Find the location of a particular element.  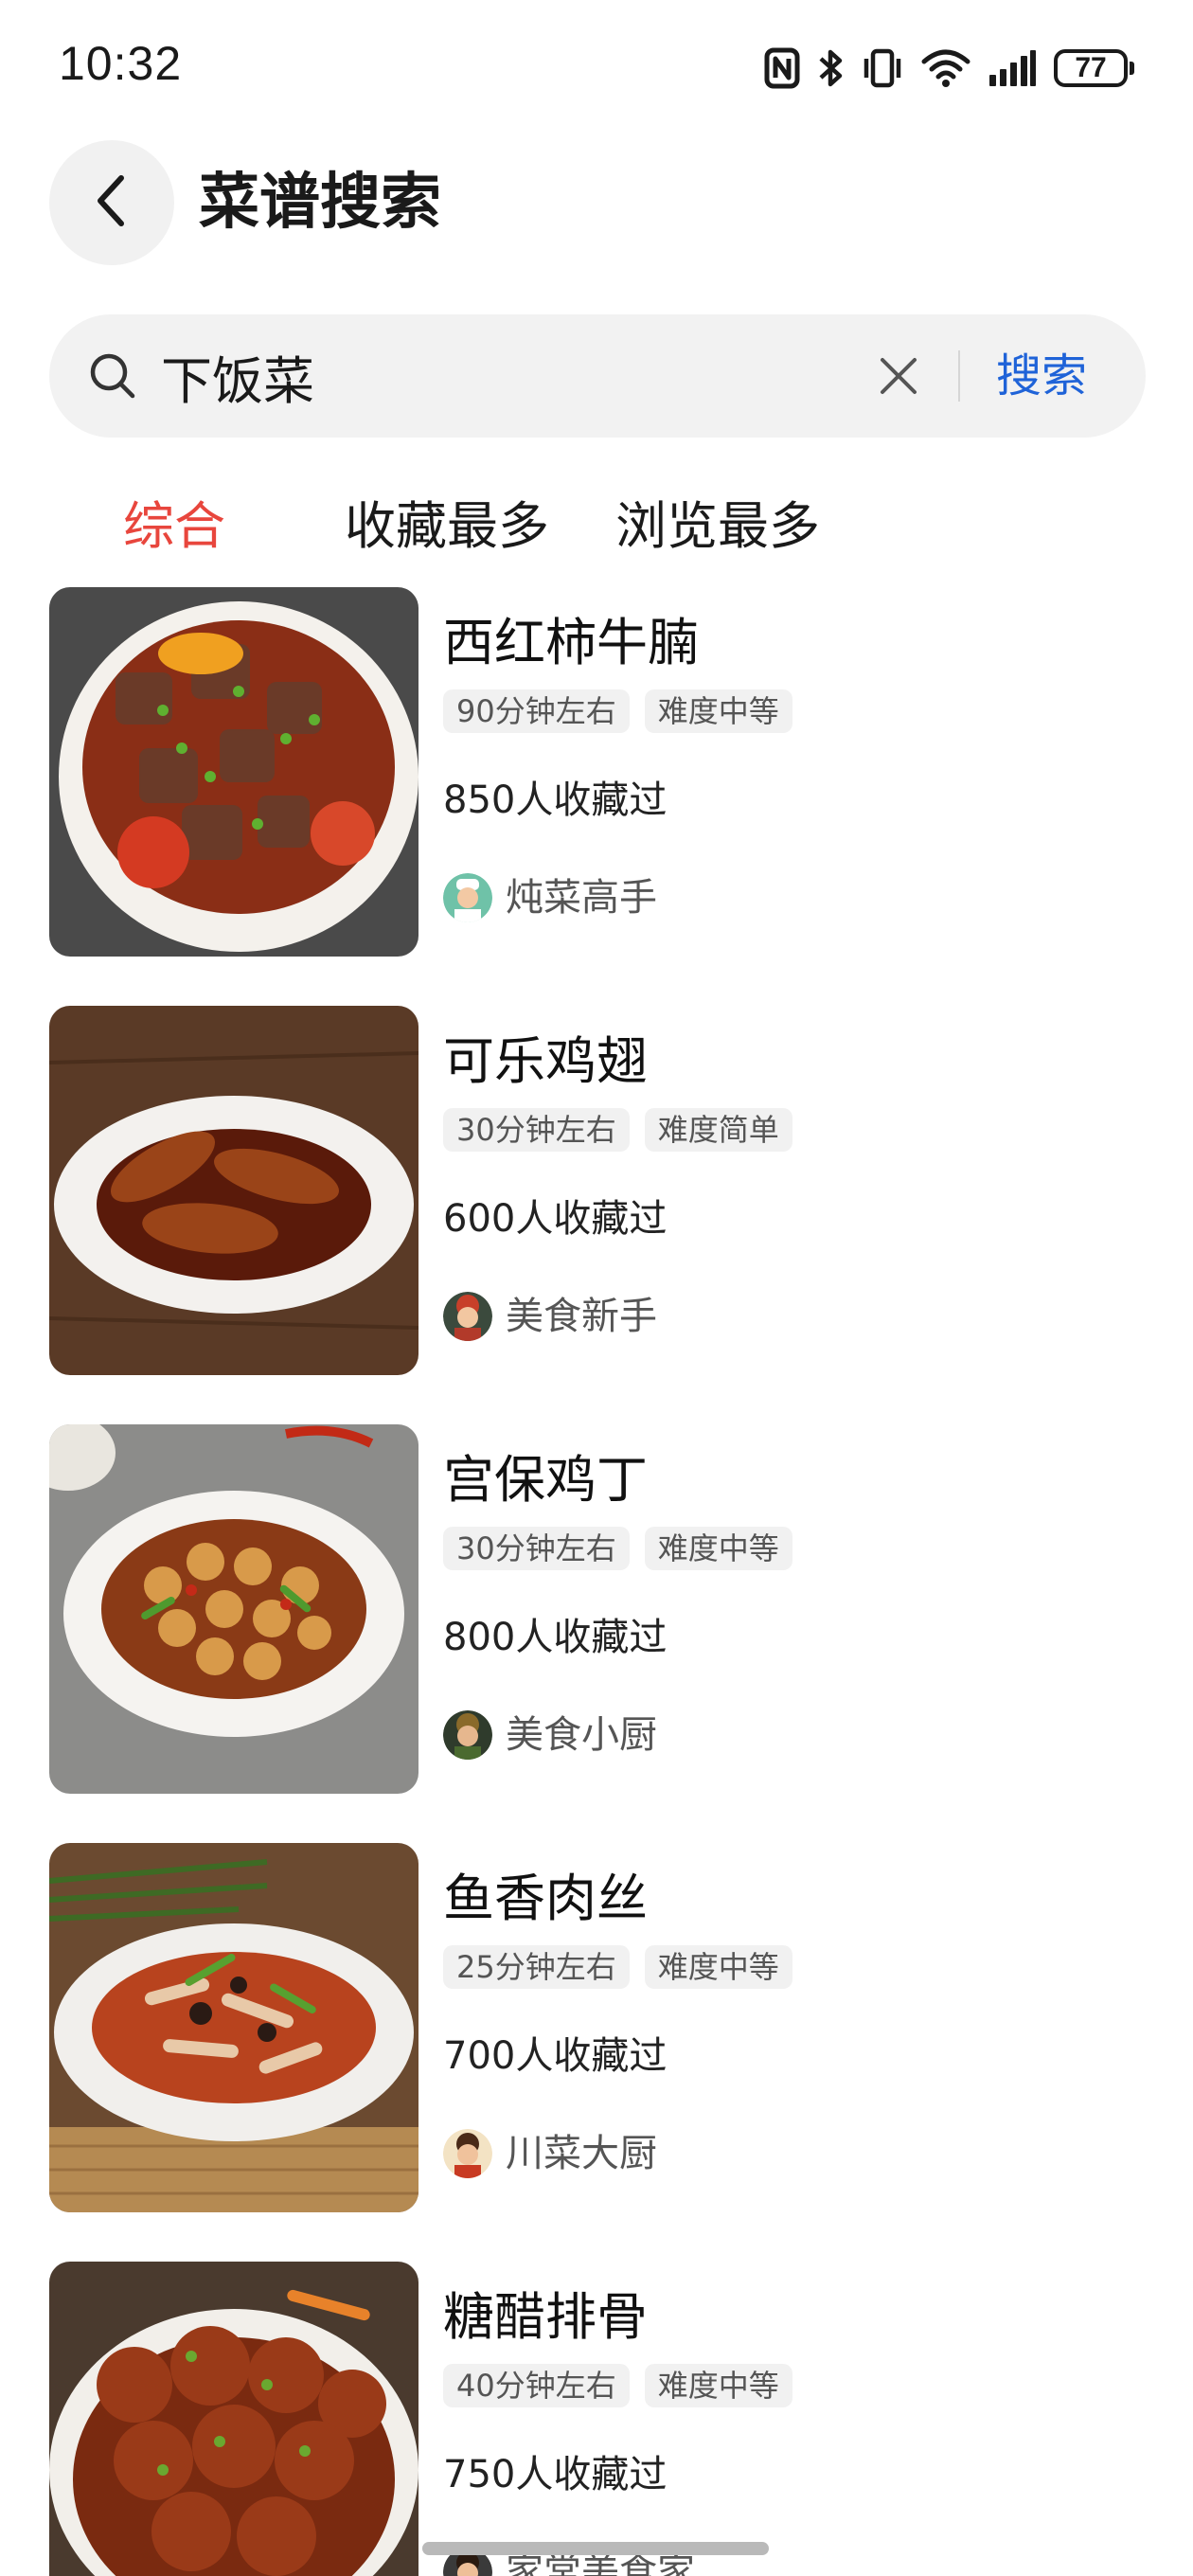

recipe-name: 鱼香肉丝 is located at coordinates (545, 1898).